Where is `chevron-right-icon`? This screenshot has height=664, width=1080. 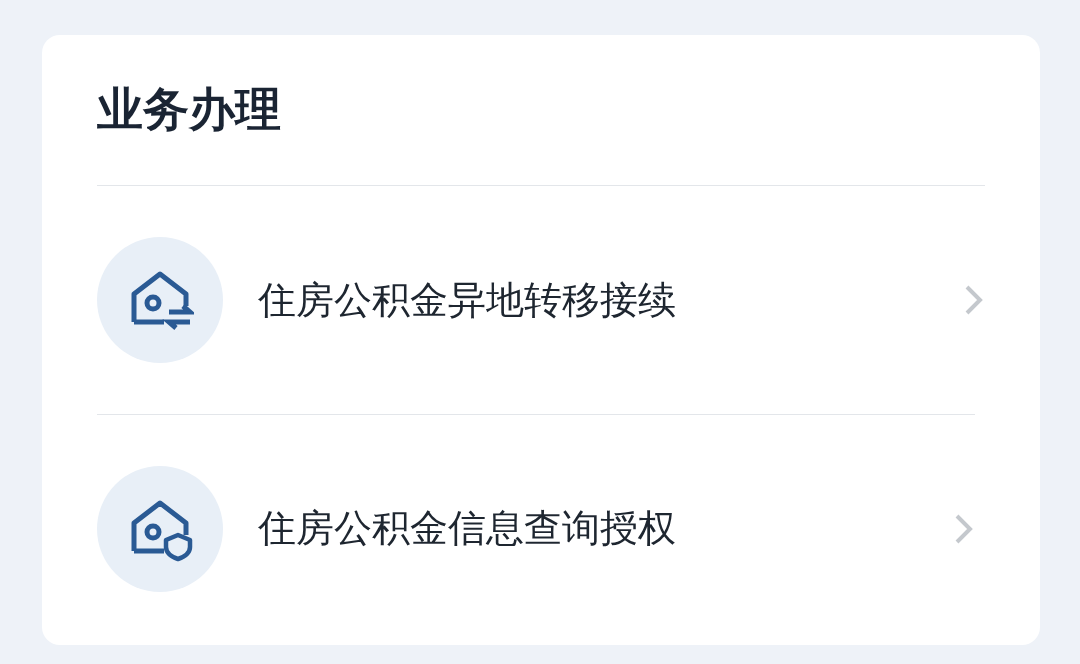 chevron-right-icon is located at coordinates (974, 300).